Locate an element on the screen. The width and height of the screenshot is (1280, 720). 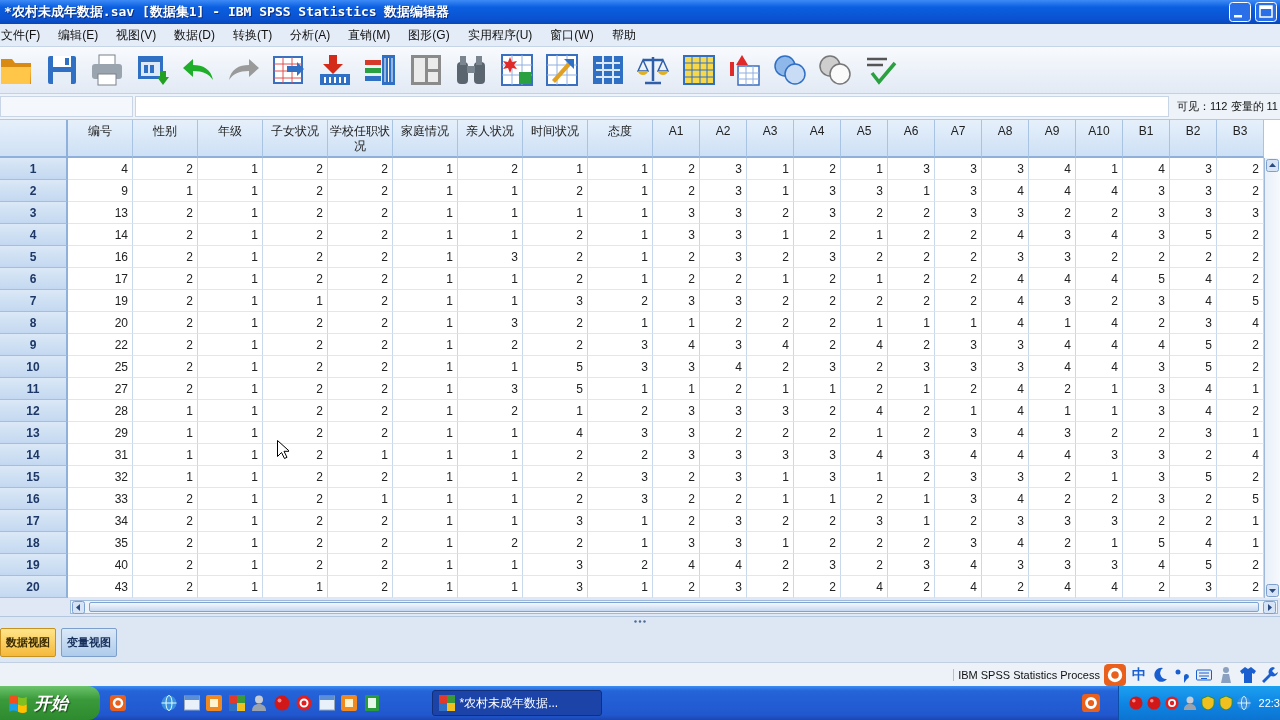
column-header: 编号 is located at coordinates (100, 139).